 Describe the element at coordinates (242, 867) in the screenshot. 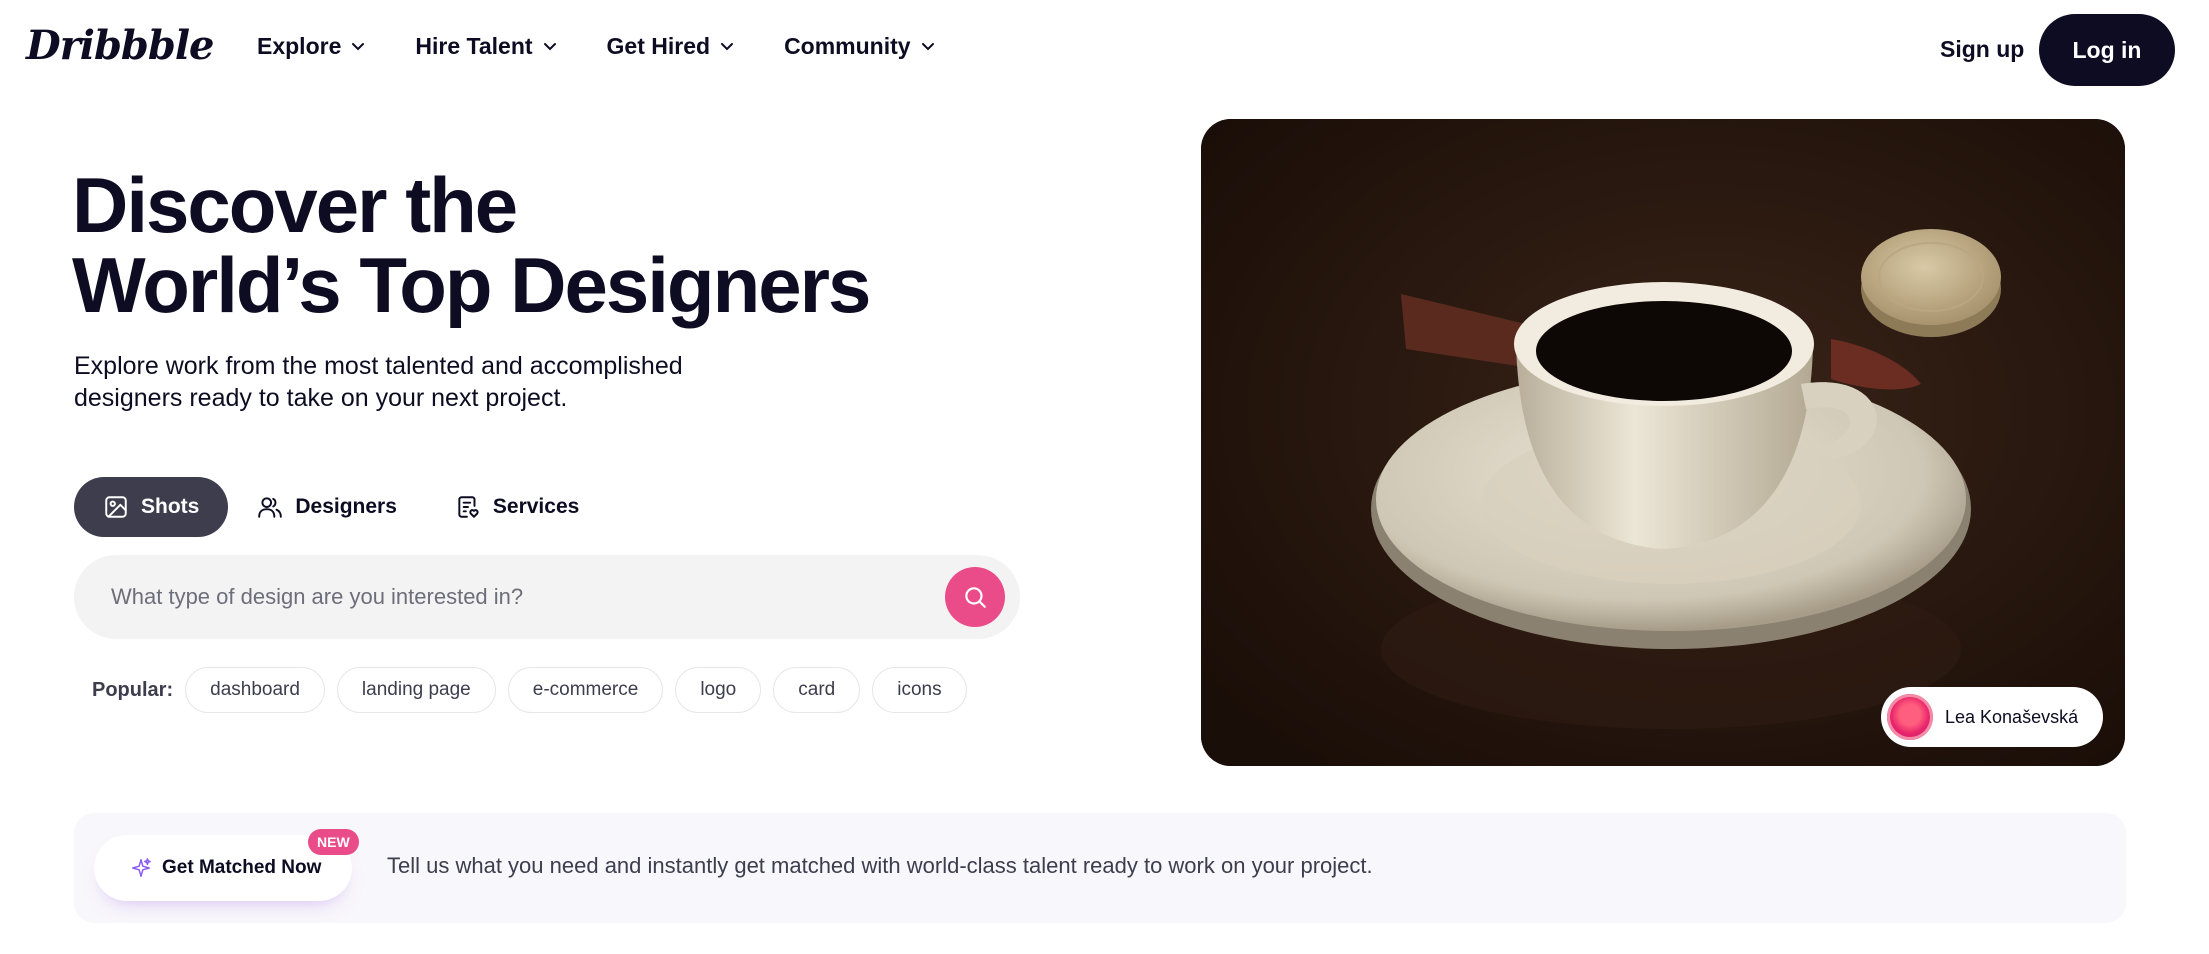

I see `get-matched-label: Get Matched Now` at that location.